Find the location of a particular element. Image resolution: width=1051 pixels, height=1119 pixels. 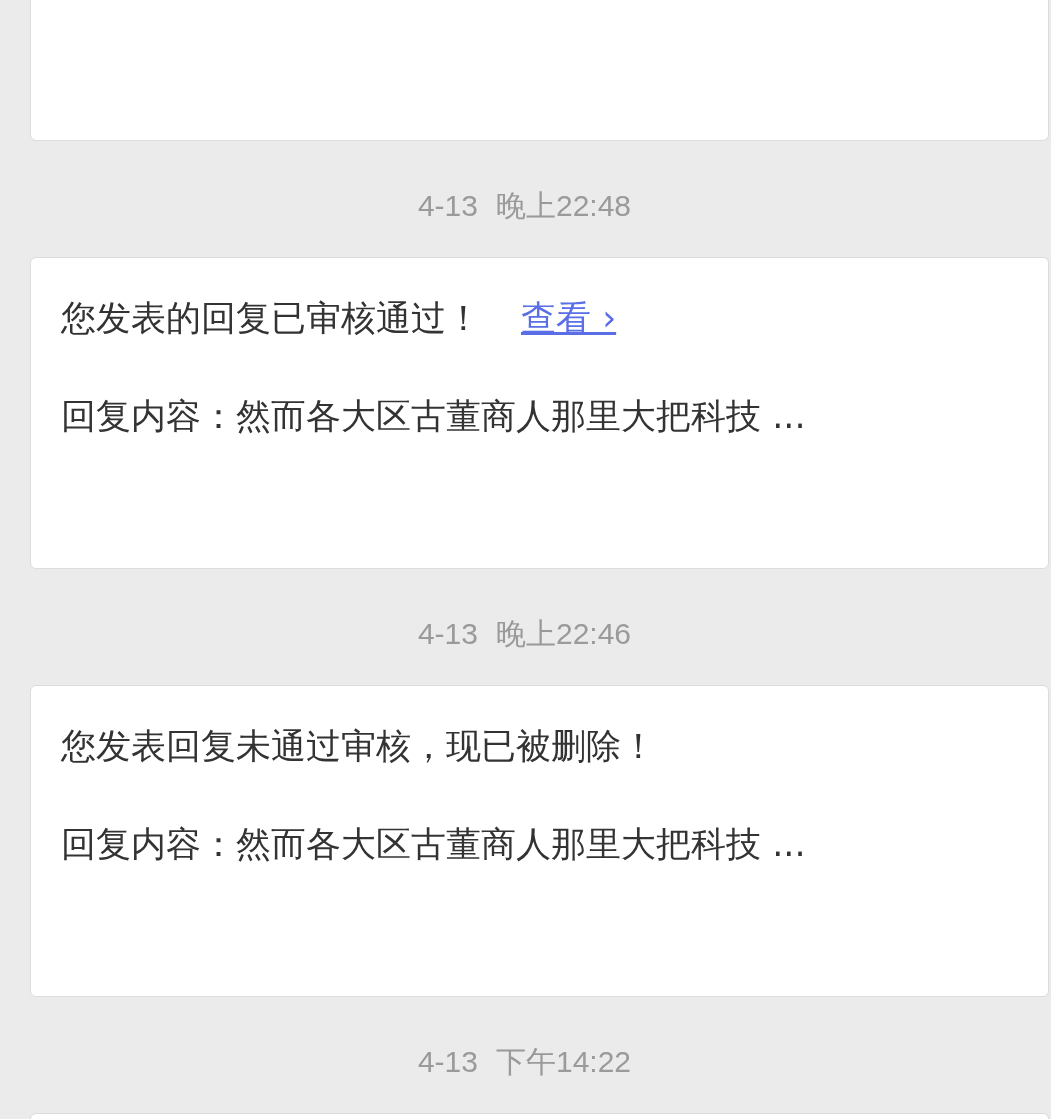

message-time: 晚上22:46 is located at coordinates (564, 633).